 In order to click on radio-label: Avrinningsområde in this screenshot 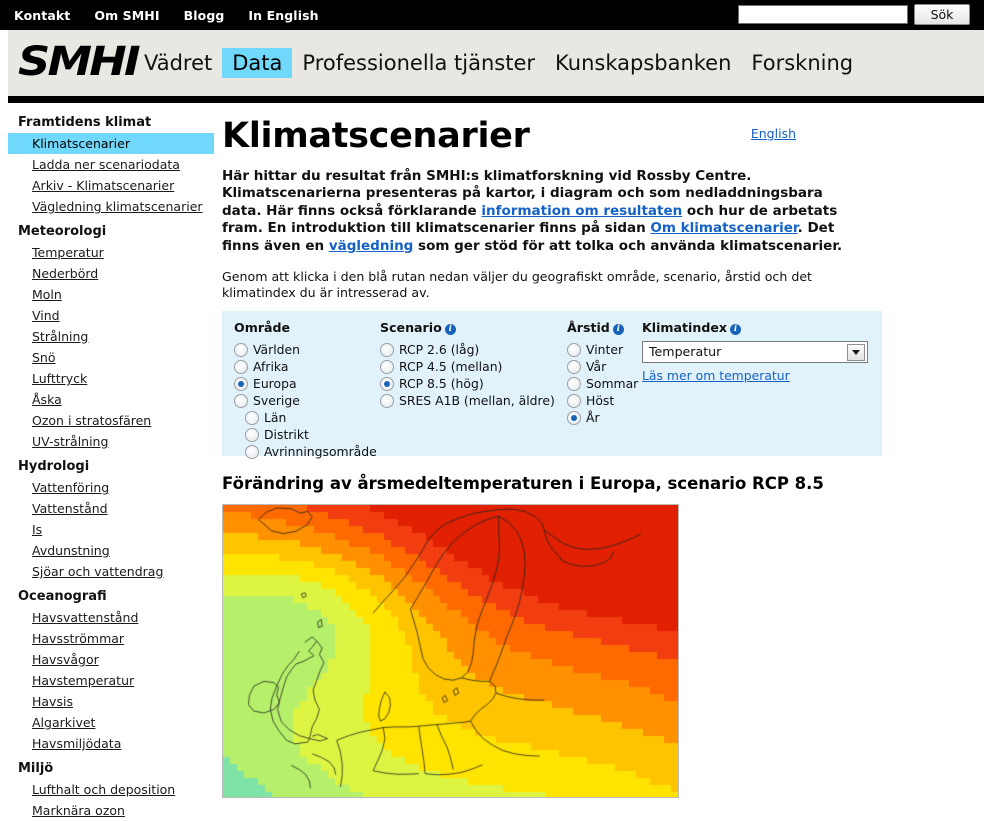, I will do `click(320, 452)`.